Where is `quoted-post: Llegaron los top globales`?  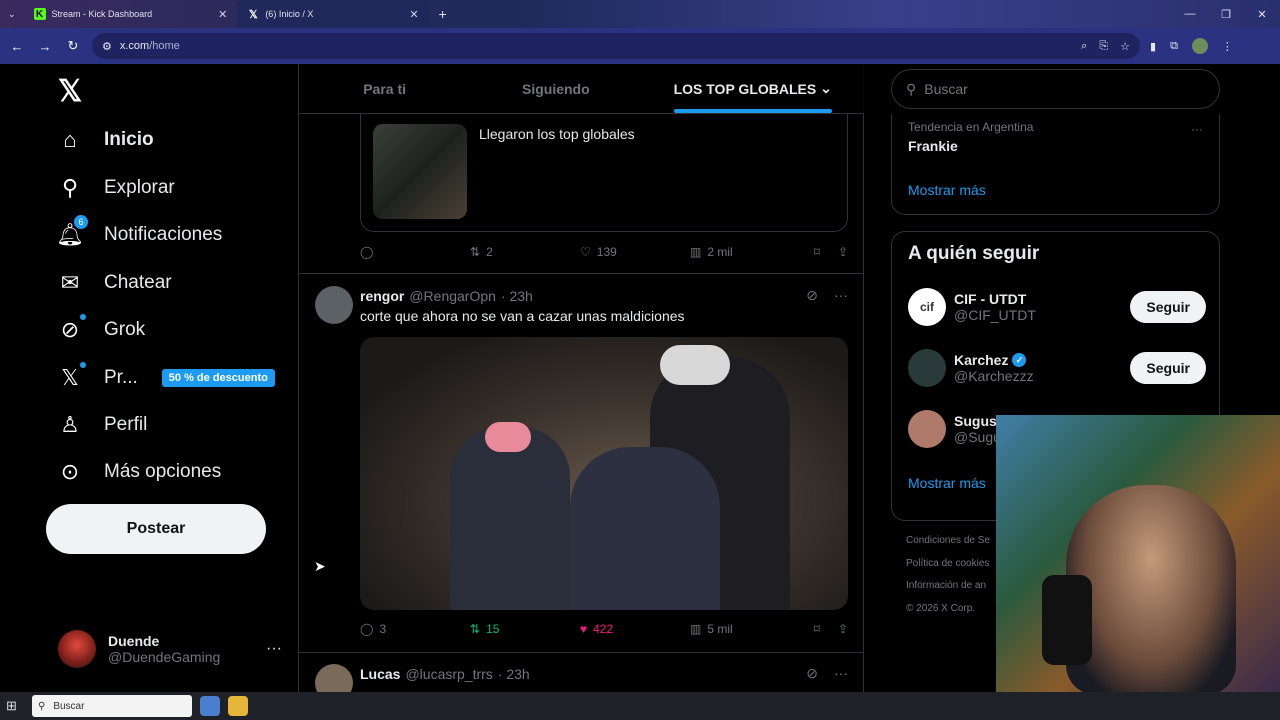 quoted-post: Llegaron los top globales is located at coordinates (604, 173).